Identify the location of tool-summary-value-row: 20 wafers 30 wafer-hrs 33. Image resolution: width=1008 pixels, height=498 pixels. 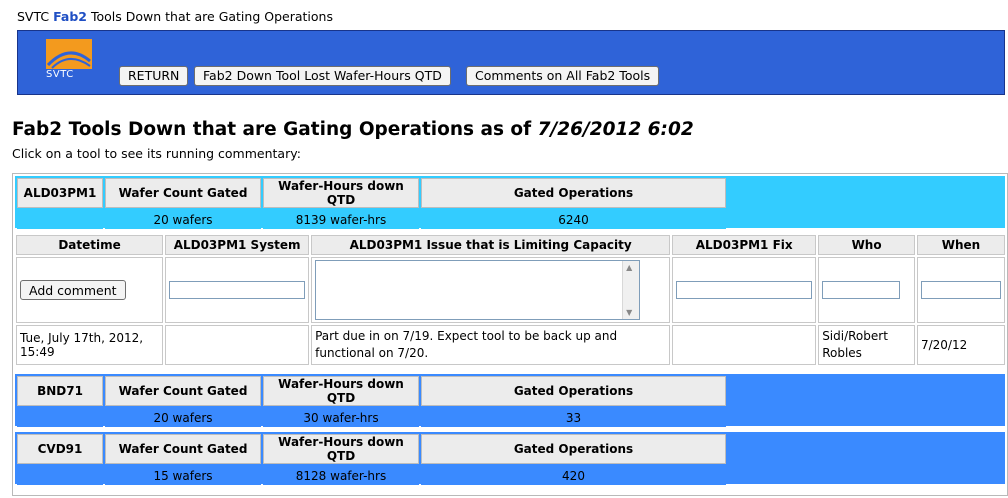
(371, 417).